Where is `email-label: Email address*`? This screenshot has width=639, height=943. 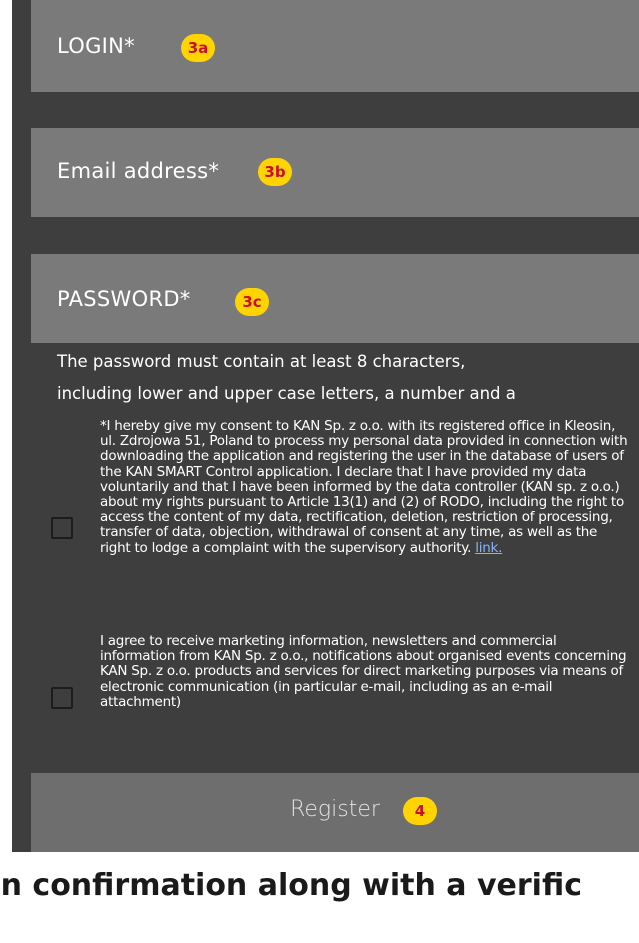 email-label: Email address* is located at coordinates (138, 171).